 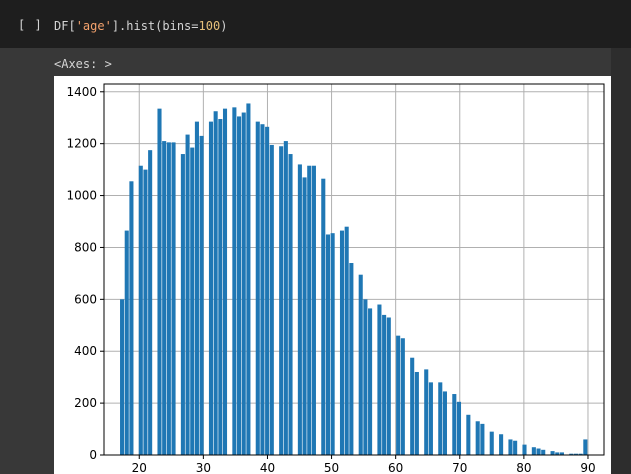 What do you see at coordinates (81, 92) in the screenshot?
I see `y-tick-label: 1400` at bounding box center [81, 92].